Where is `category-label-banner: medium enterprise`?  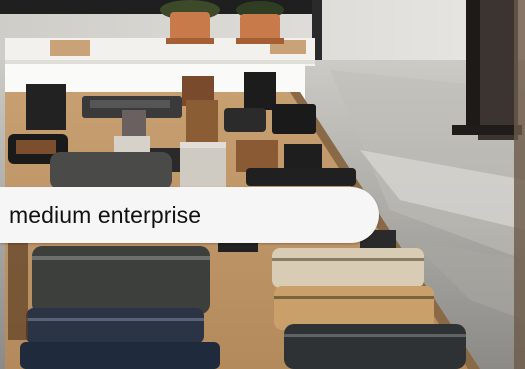 category-label-banner: medium enterprise is located at coordinates (189, 215).